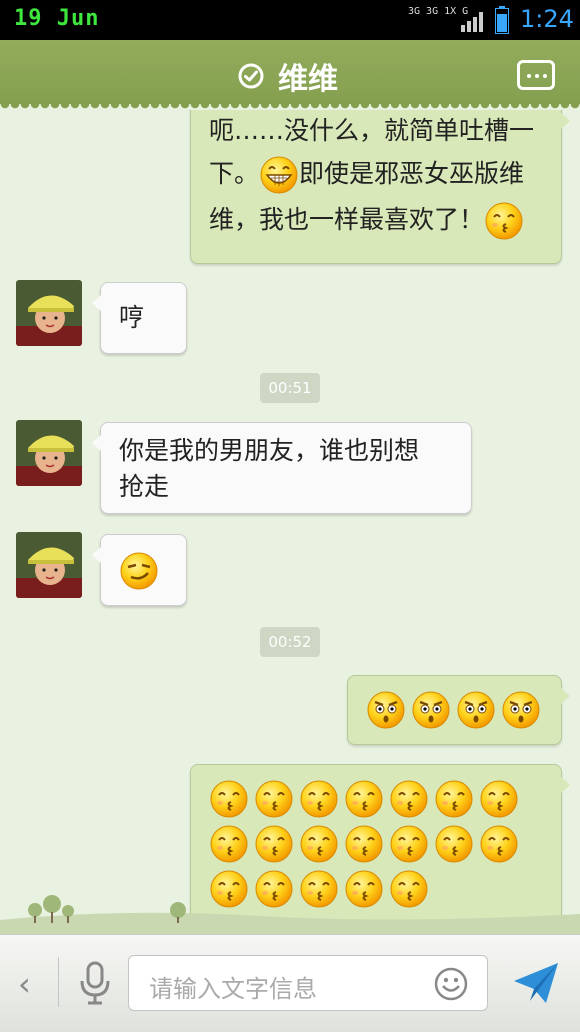  What do you see at coordinates (57, 18) in the screenshot?
I see `status-date: 19 Jun` at bounding box center [57, 18].